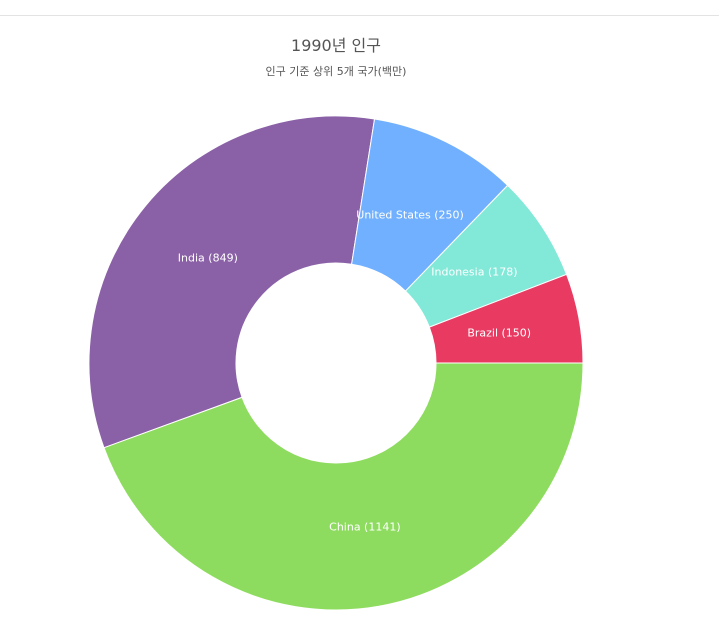 Image resolution: width=719 pixels, height=640 pixels. What do you see at coordinates (474, 271) in the screenshot?
I see `slice-label-indonesia: Indonesia (178)` at bounding box center [474, 271].